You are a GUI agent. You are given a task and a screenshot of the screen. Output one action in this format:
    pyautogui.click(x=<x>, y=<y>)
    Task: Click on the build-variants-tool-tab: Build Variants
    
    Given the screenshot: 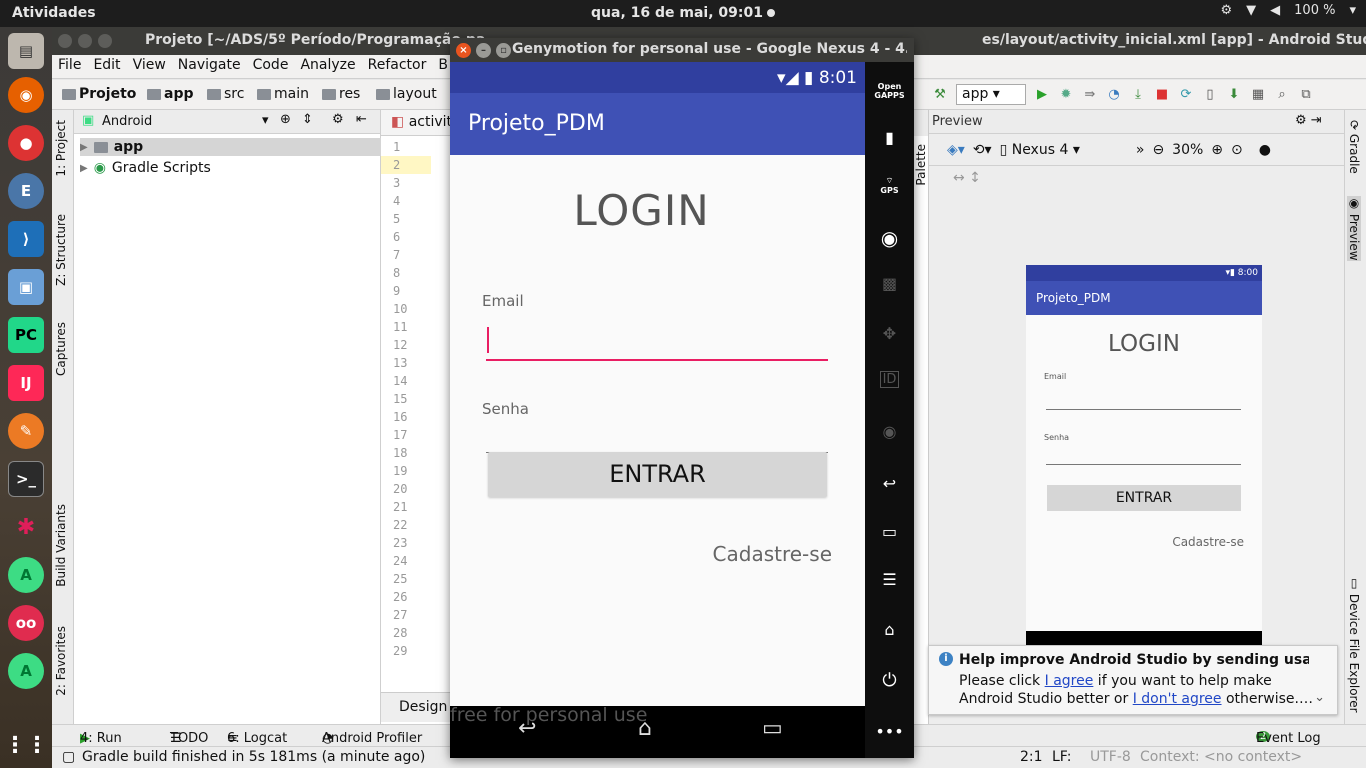 What is the action you would take?
    pyautogui.click(x=61, y=545)
    